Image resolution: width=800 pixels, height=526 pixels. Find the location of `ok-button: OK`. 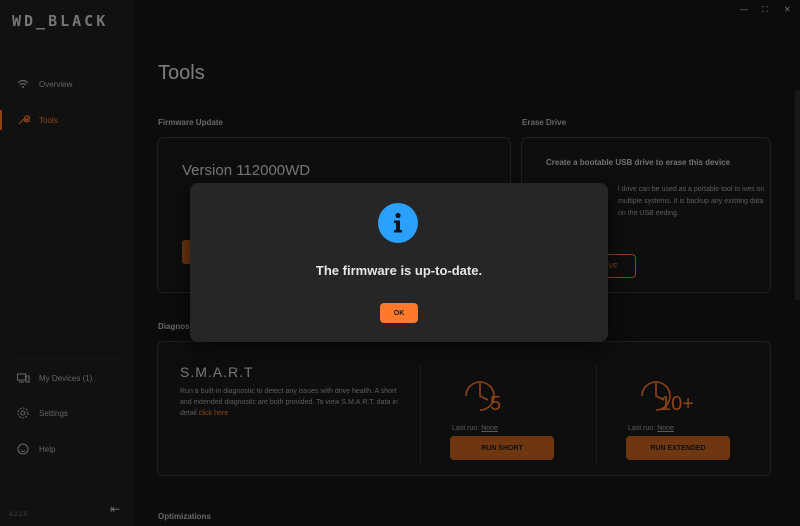

ok-button: OK is located at coordinates (399, 313).